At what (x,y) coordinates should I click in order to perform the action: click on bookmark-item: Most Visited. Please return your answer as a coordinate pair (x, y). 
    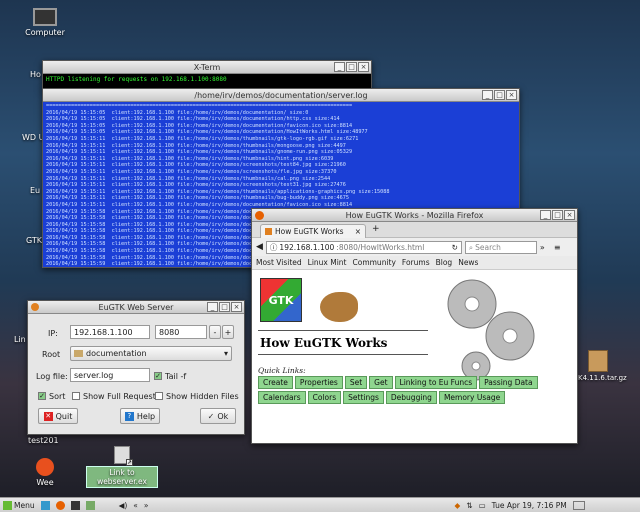
    Looking at the image, I should click on (279, 262).